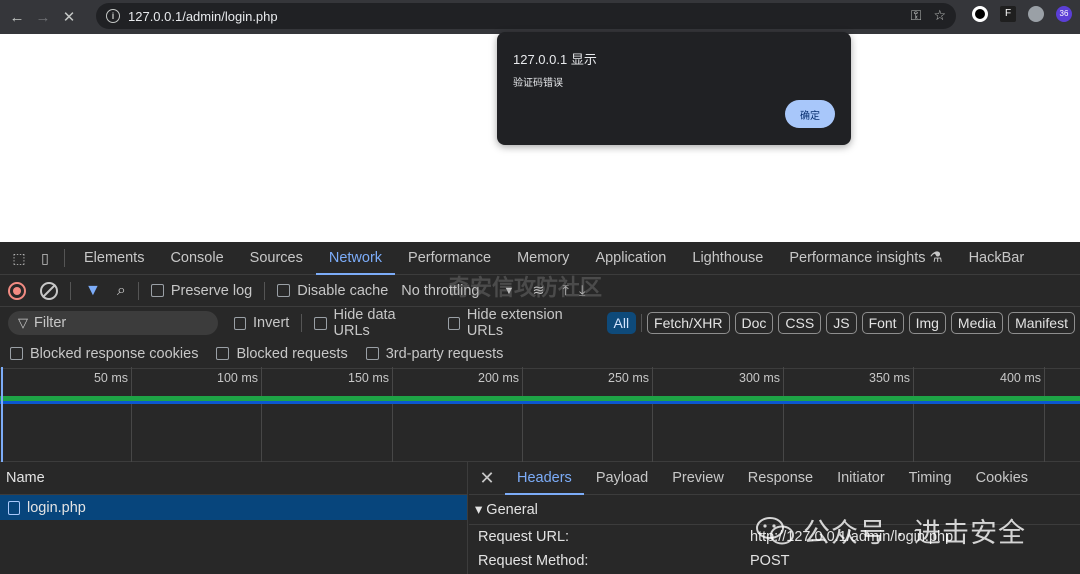  I want to click on blocked-cookies-label: Blocked response cookies, so click(114, 353).